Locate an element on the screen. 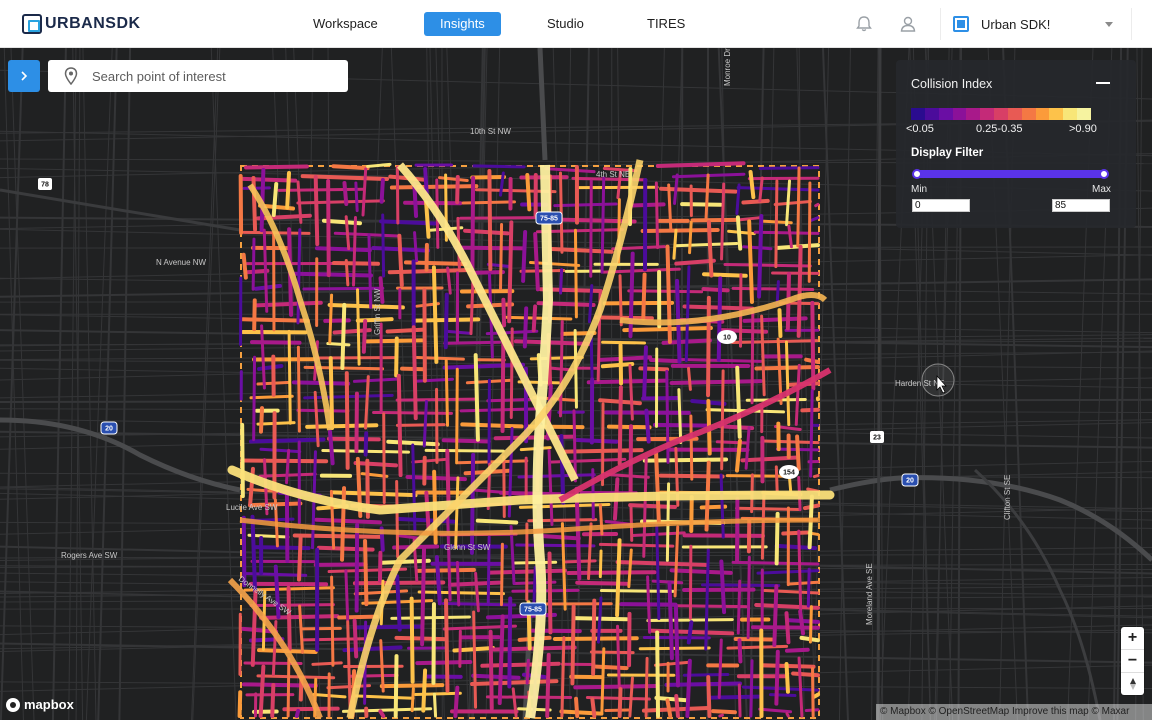 The width and height of the screenshot is (1152, 720). expand-sidebar-button is located at coordinates (24, 76).